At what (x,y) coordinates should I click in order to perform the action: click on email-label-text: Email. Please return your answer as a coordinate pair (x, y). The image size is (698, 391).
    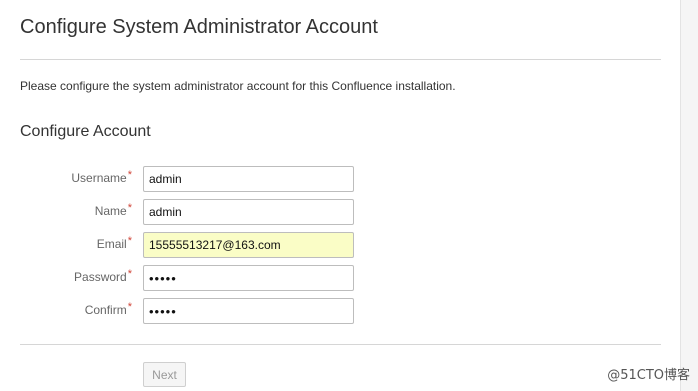
    Looking at the image, I should click on (111, 244).